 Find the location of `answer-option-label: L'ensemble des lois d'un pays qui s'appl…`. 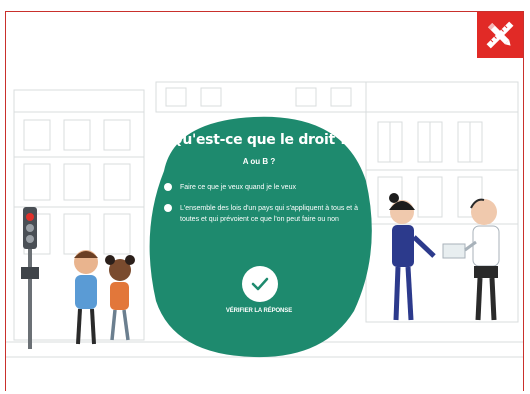

answer-option-label: L'ensemble des lois d'un pays qui s'appl… is located at coordinates (269, 214).